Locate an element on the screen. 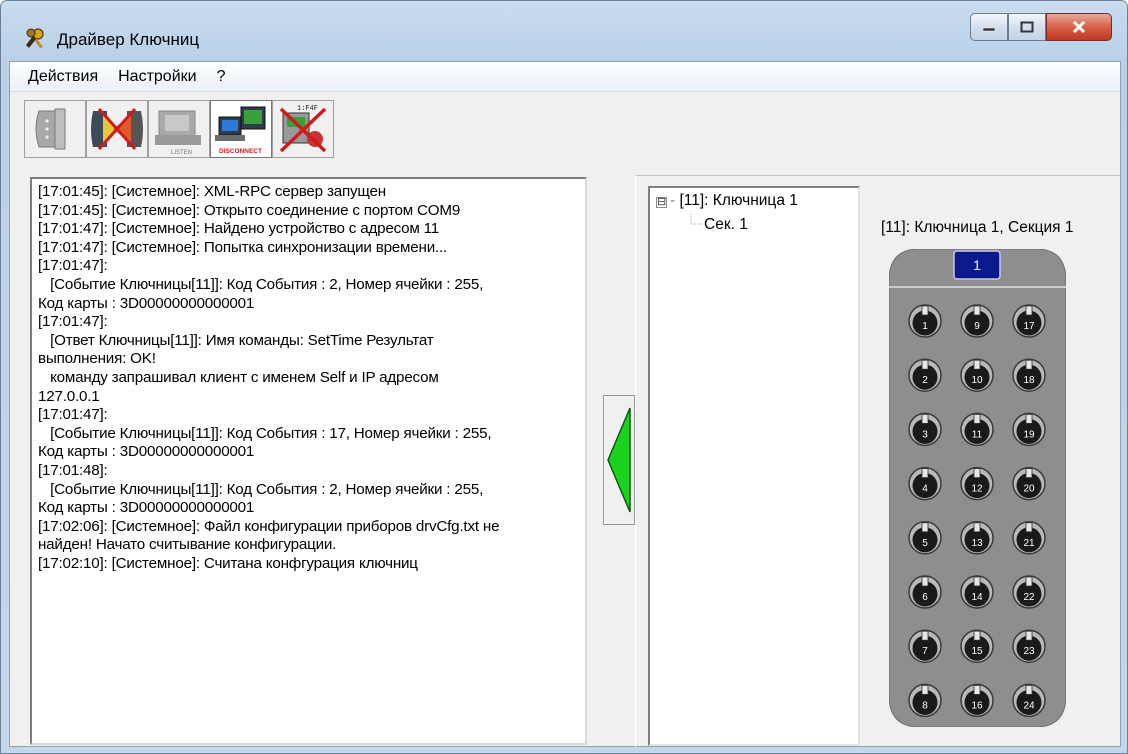  toolbar-config-button: 1:F4F is located at coordinates (303, 129).